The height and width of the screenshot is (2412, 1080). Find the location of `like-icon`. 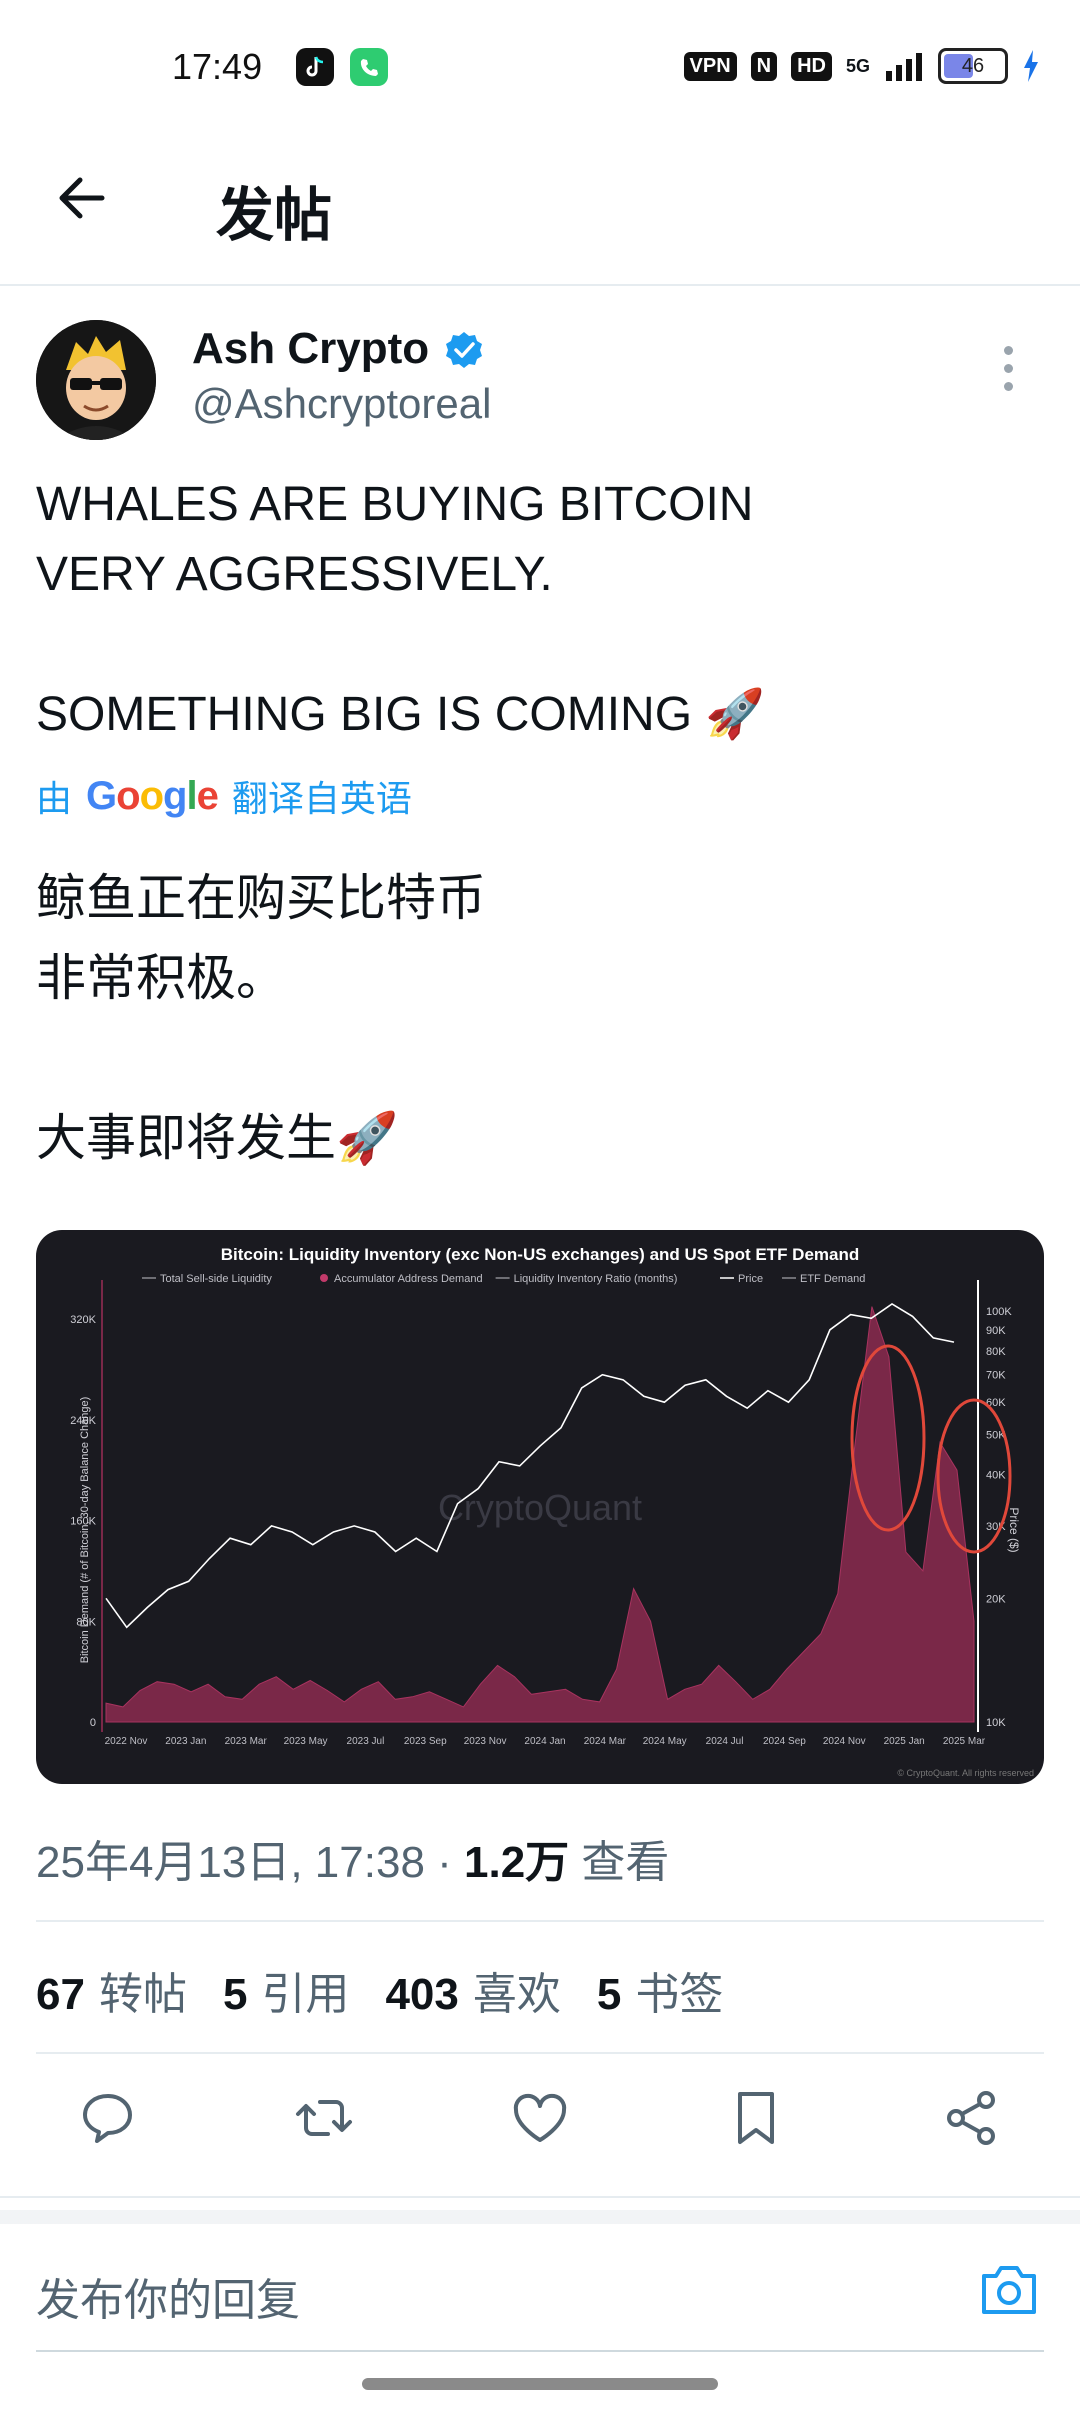

like-icon is located at coordinates (540, 2118).